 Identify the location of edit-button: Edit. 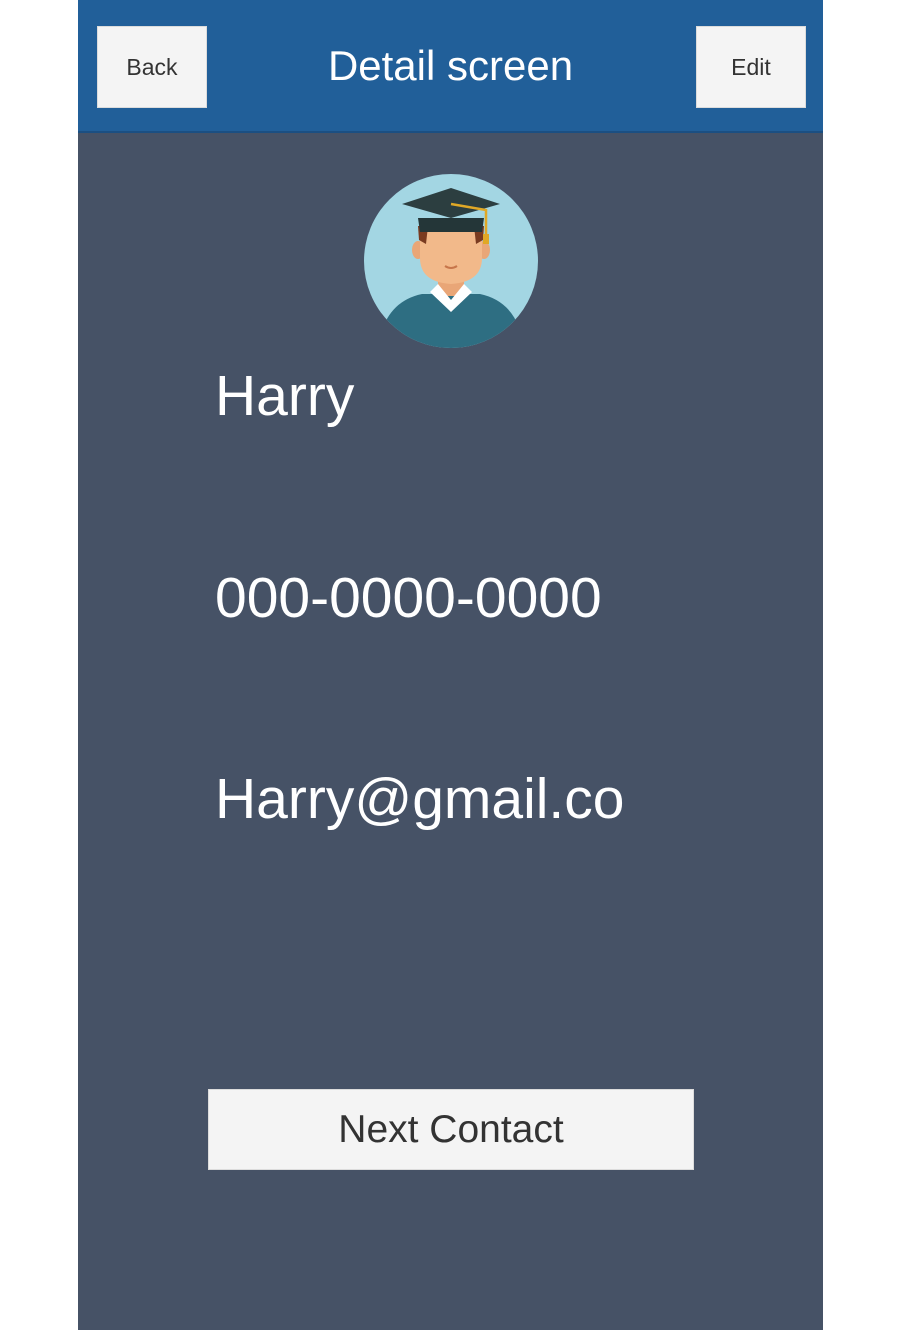
(751, 67).